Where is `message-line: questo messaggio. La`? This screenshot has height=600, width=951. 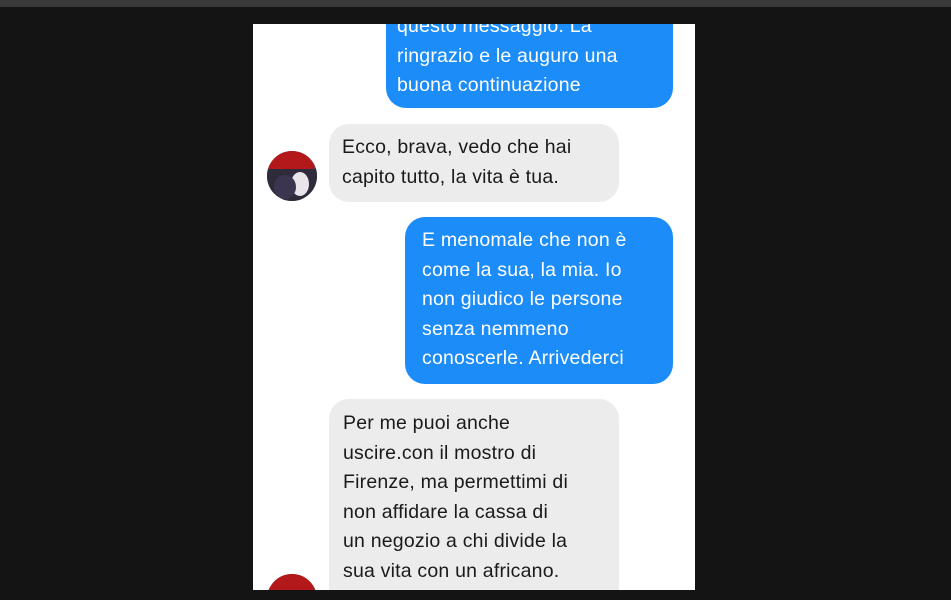 message-line: questo messaggio. La is located at coordinates (494, 30).